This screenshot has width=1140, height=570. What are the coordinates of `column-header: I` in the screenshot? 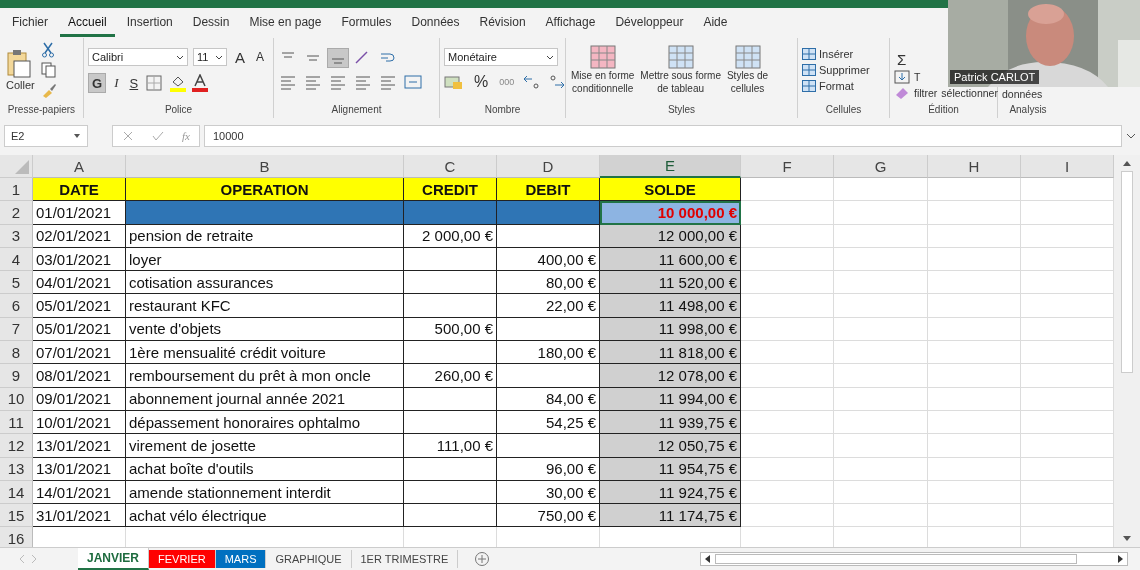 It's located at (1067, 166).